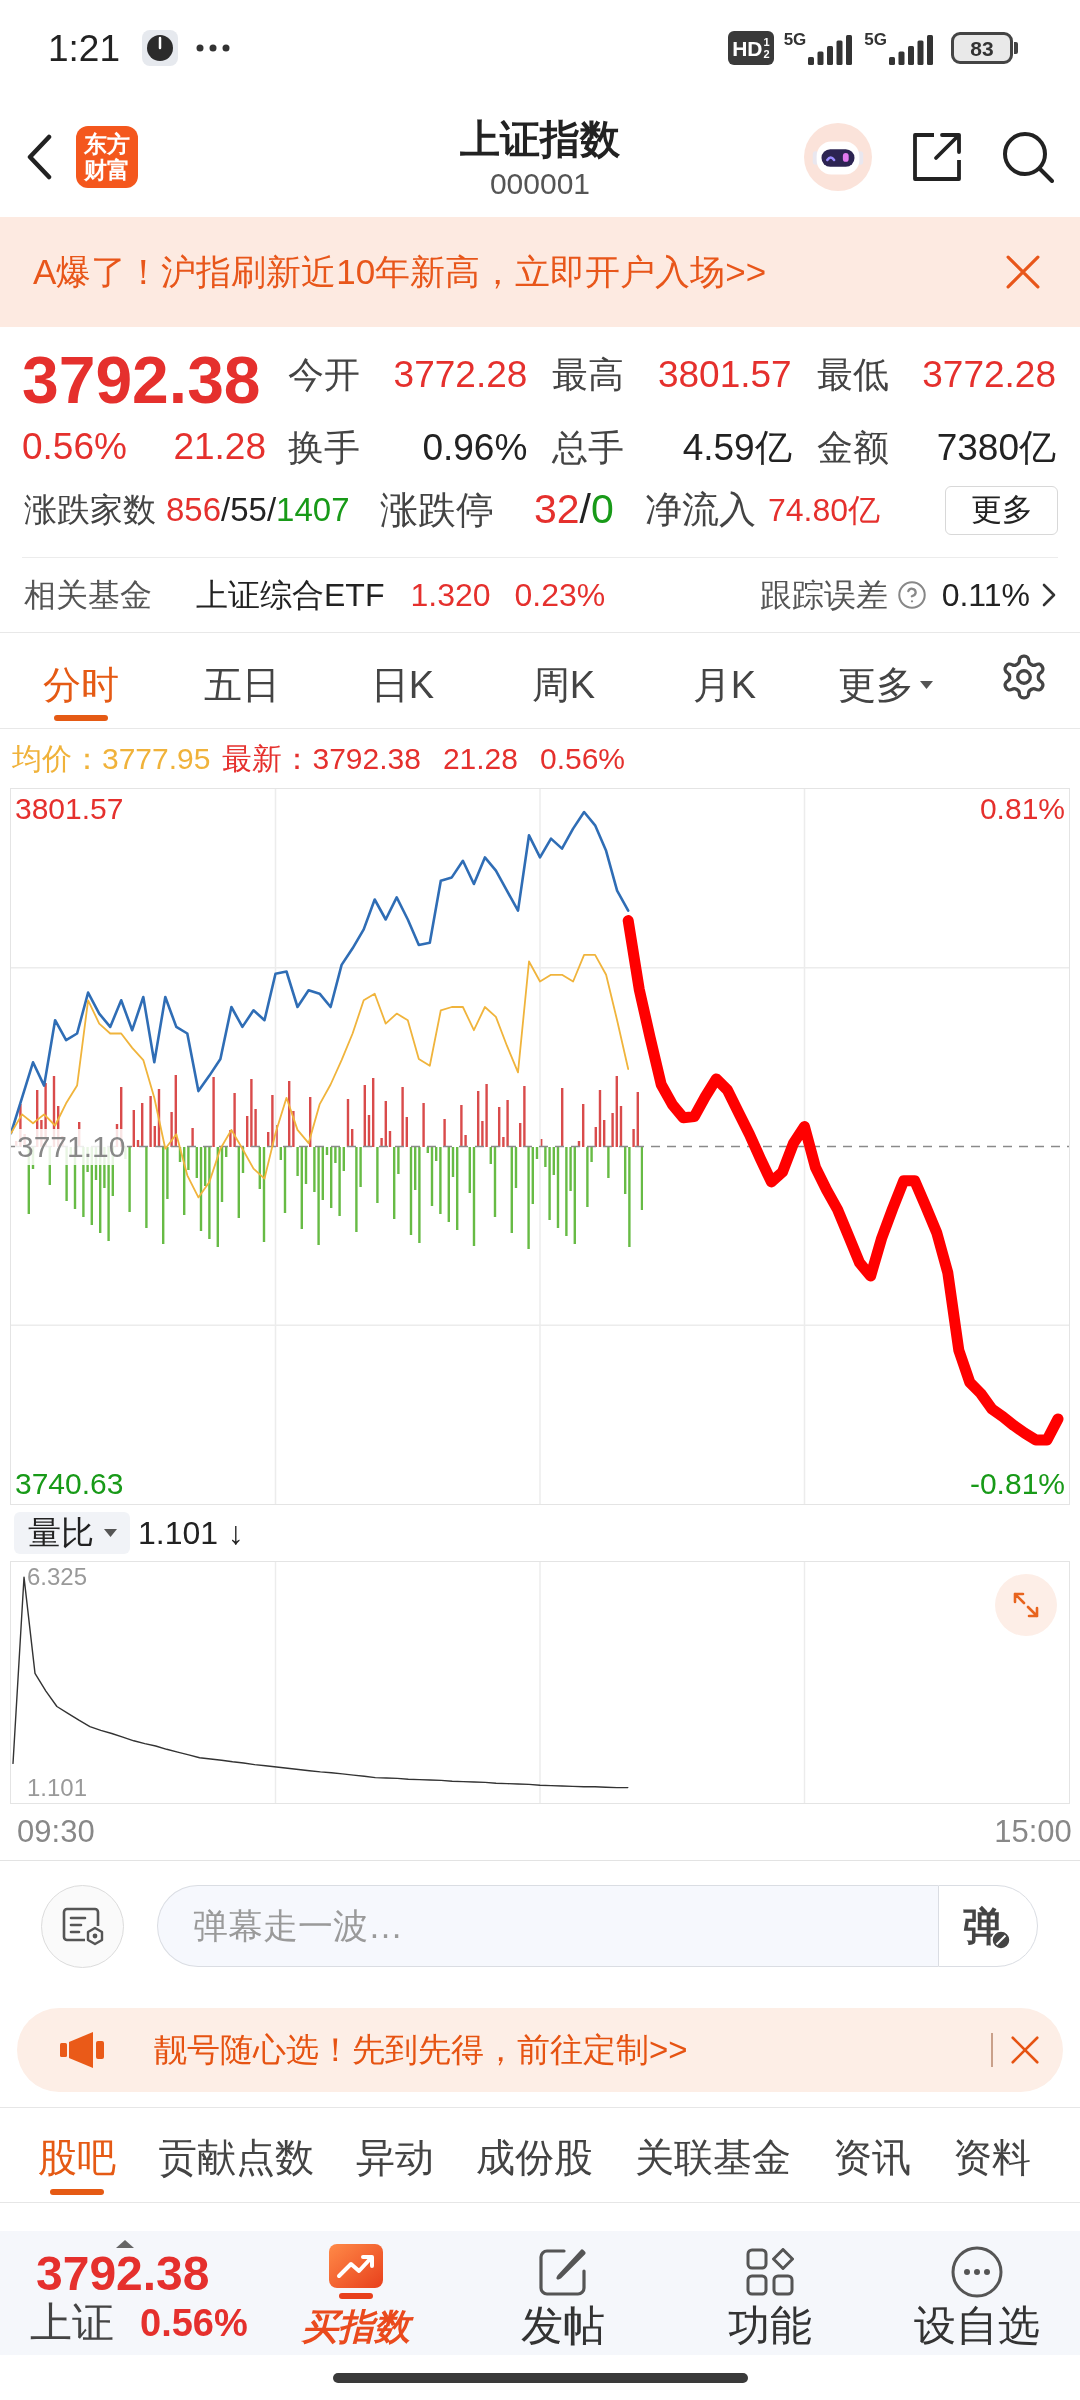  I want to click on tracking-error-label: 跟踪误差, so click(823, 595).